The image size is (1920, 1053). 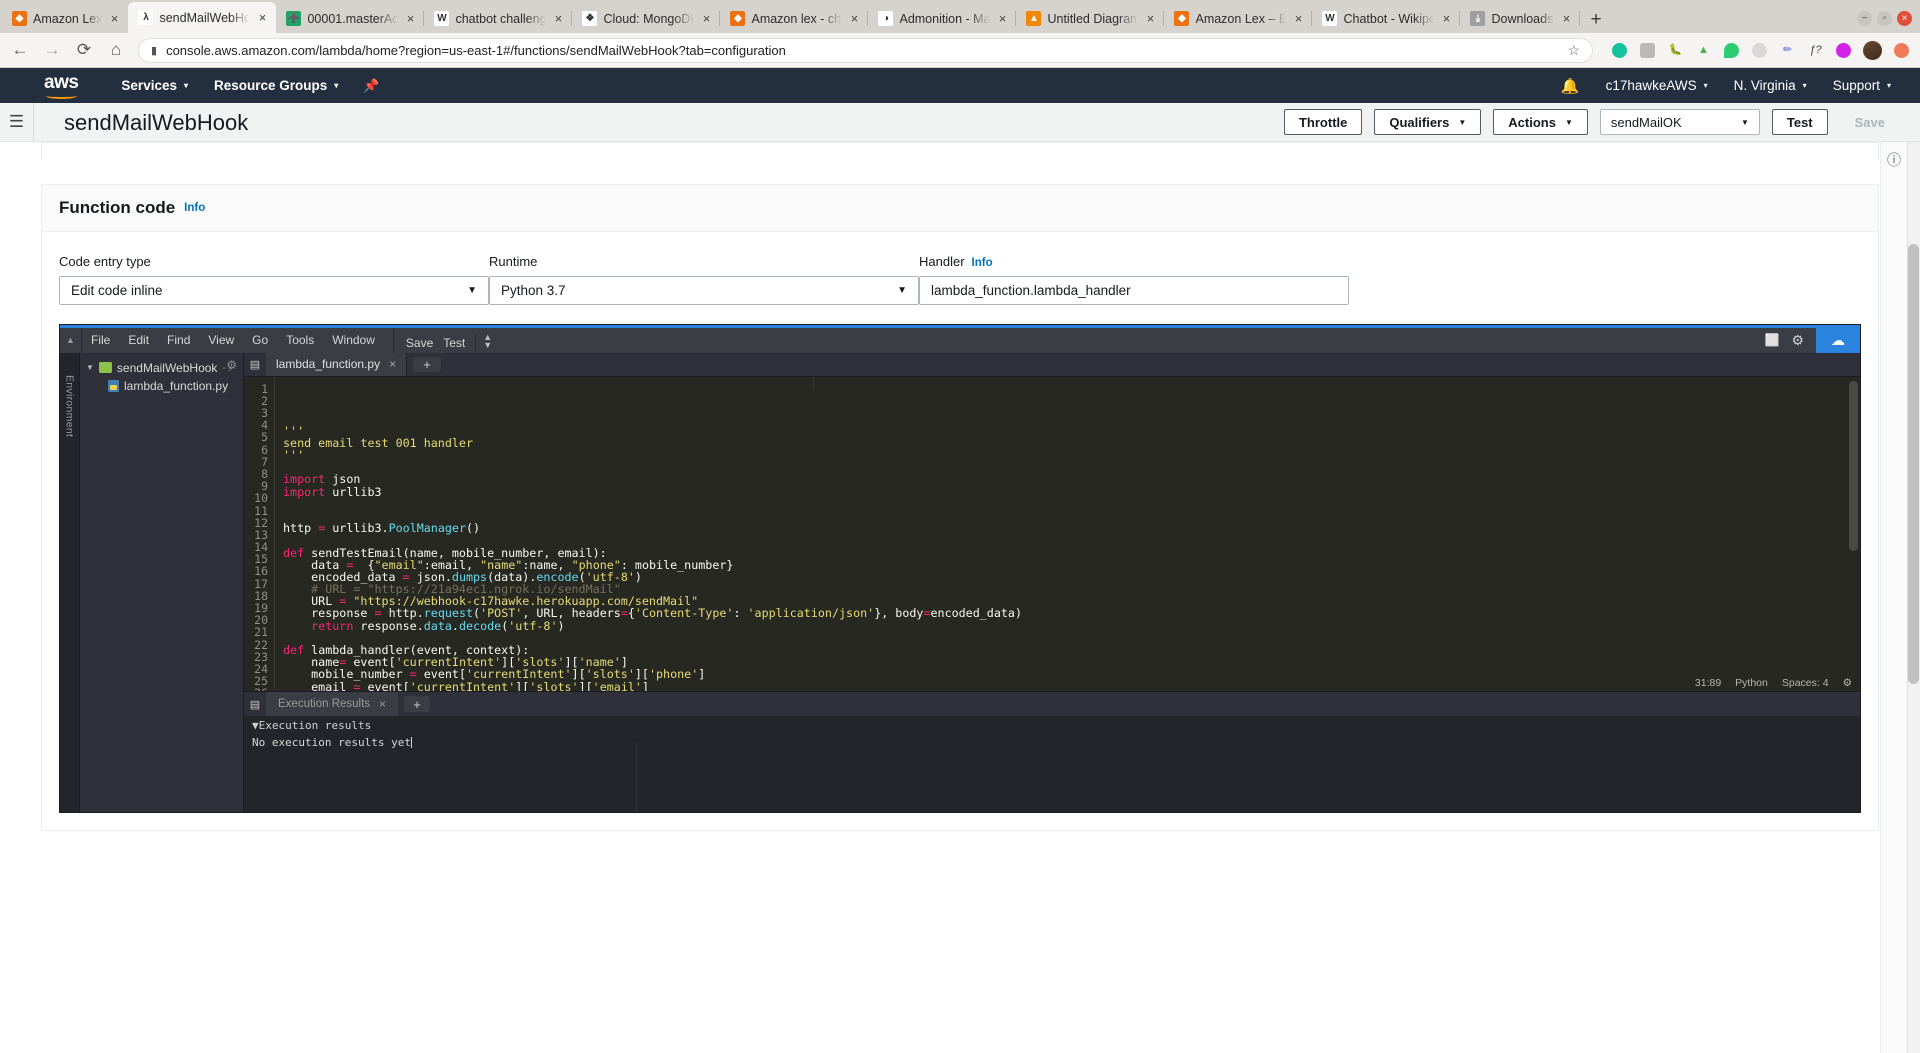 What do you see at coordinates (1520, 18) in the screenshot?
I see `browser-tab: ⤓ Downloads ×` at bounding box center [1520, 18].